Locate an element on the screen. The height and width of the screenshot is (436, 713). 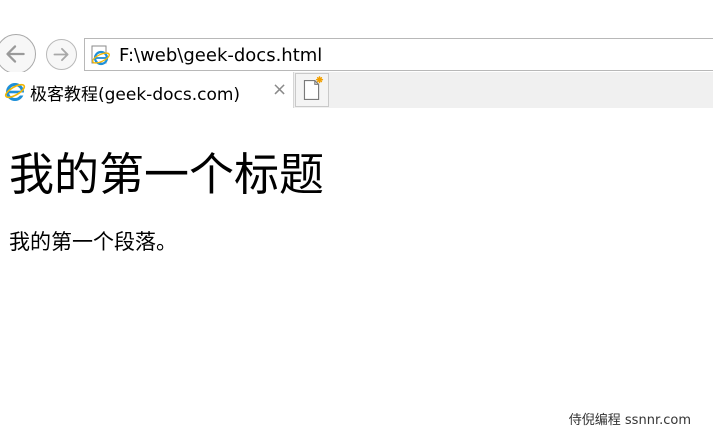
forward-button is located at coordinates (61, 54).